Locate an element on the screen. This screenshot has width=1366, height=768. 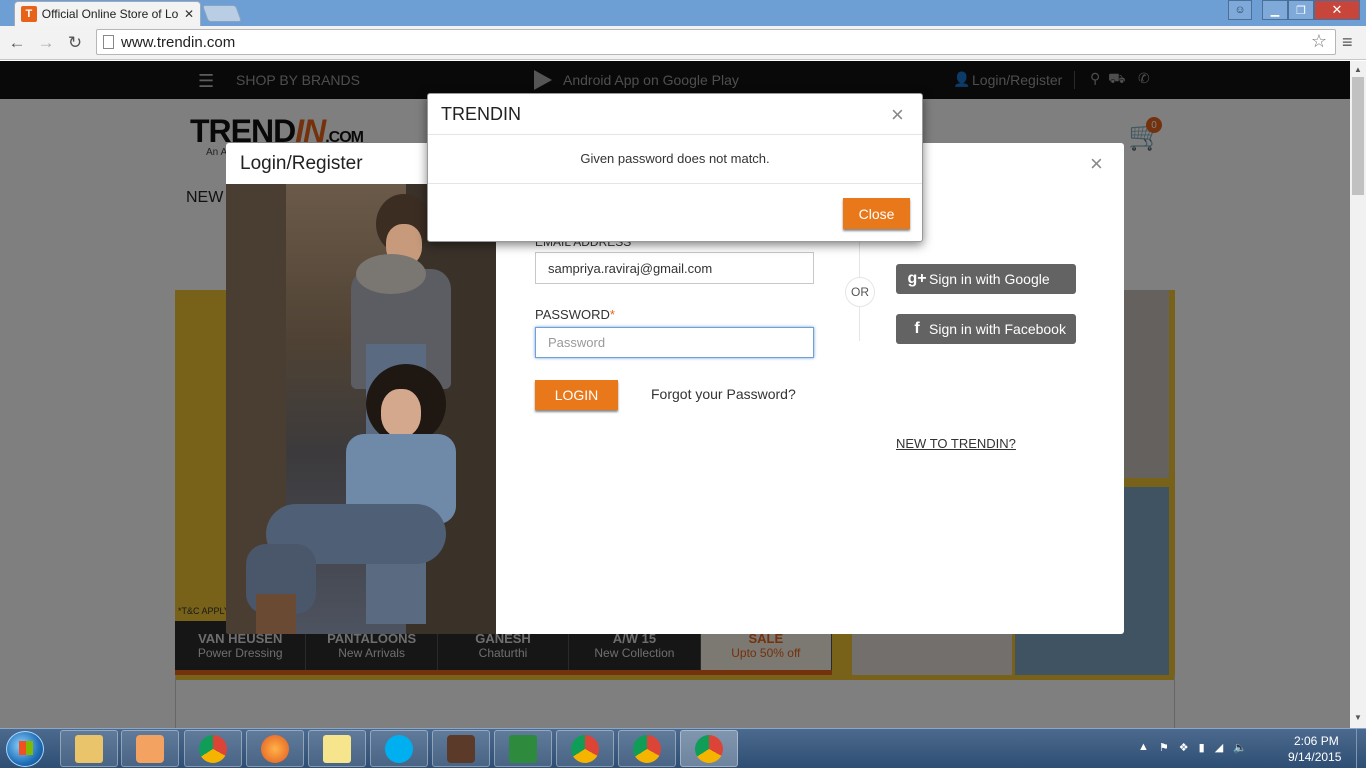
scroll-up-arrow-icon: ▲ is located at coordinates (1358, 69).